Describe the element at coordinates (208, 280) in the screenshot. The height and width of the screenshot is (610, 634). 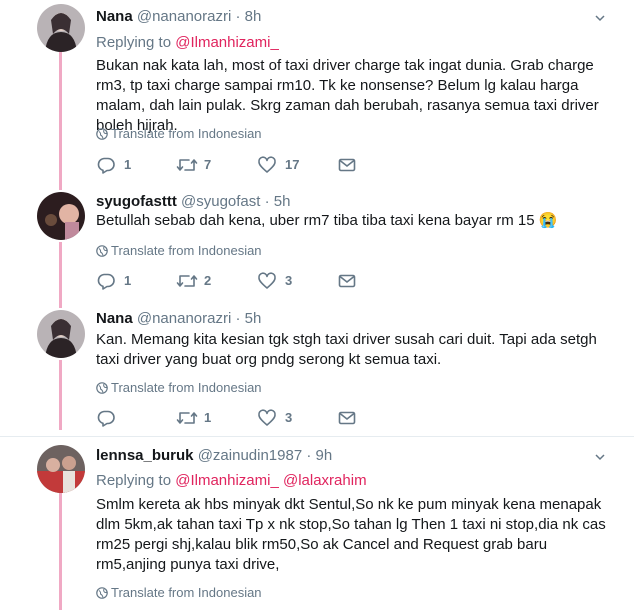
I see `retweet-count: 2` at that location.